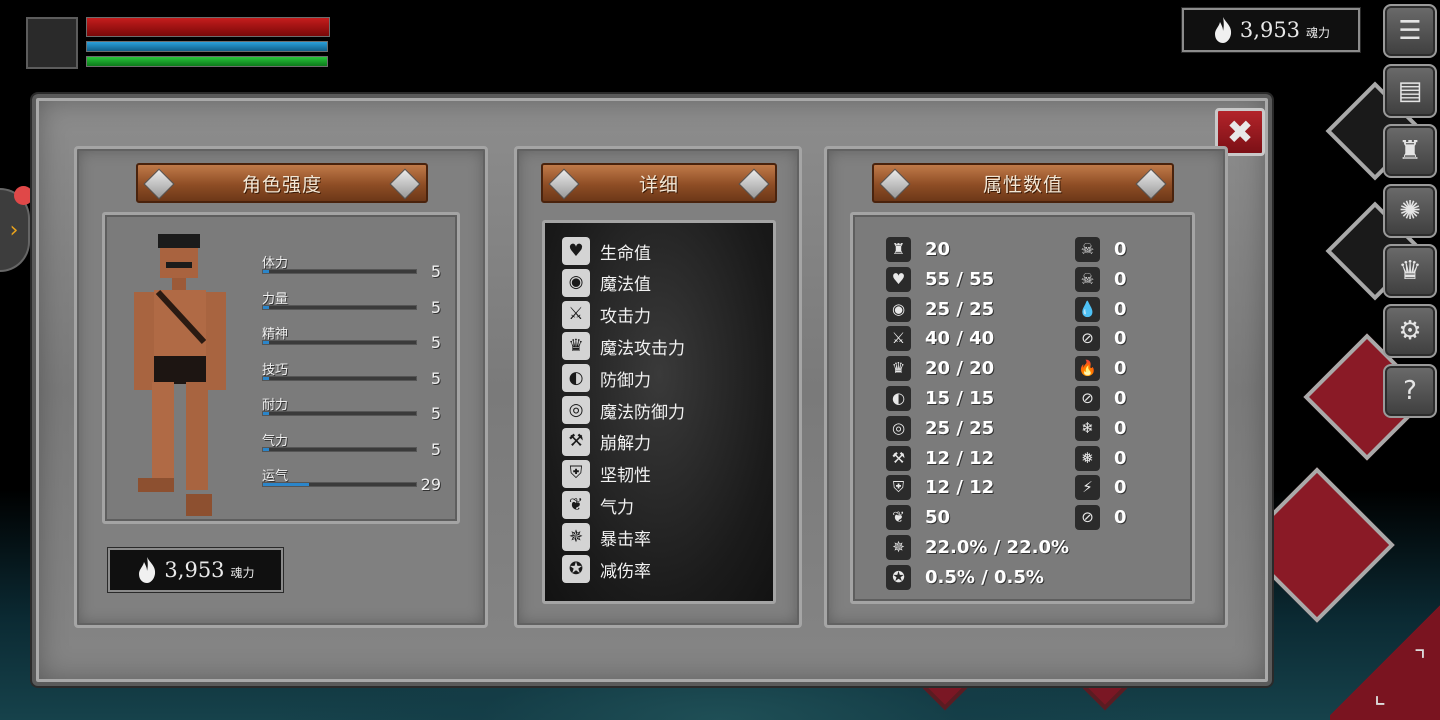 The height and width of the screenshot is (720, 1440). What do you see at coordinates (576, 314) in the screenshot?
I see `sword-icon: ⚔` at bounding box center [576, 314].